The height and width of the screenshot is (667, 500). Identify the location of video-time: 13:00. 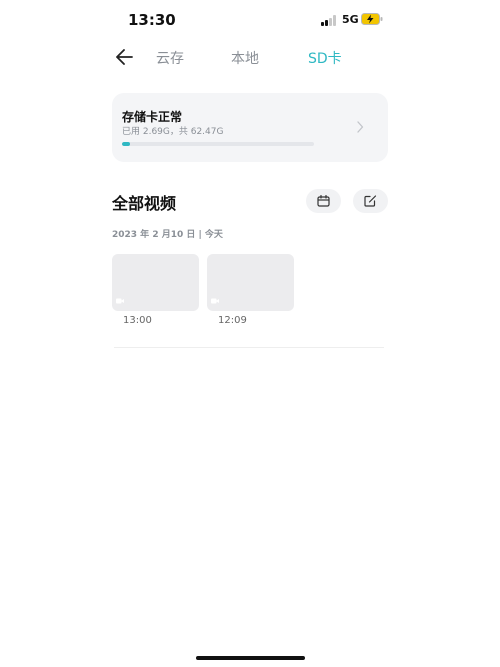
(137, 320).